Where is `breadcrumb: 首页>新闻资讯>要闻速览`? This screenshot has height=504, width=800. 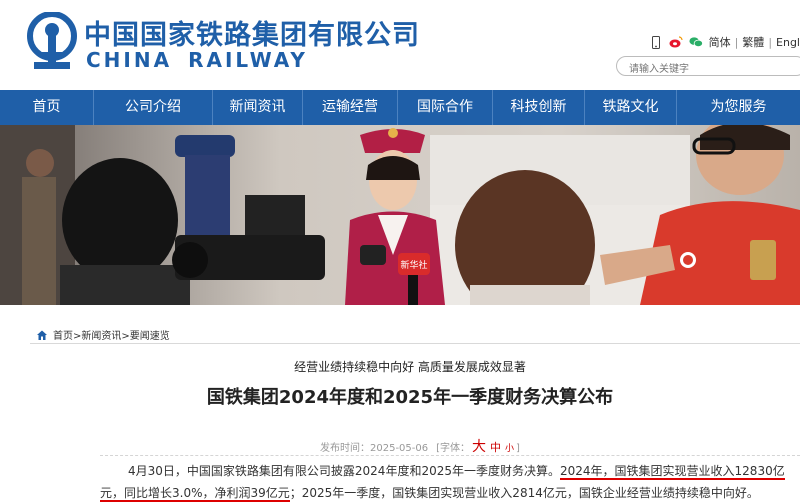
breadcrumb: 首页>新闻资讯>要闻速览 is located at coordinates (103, 334).